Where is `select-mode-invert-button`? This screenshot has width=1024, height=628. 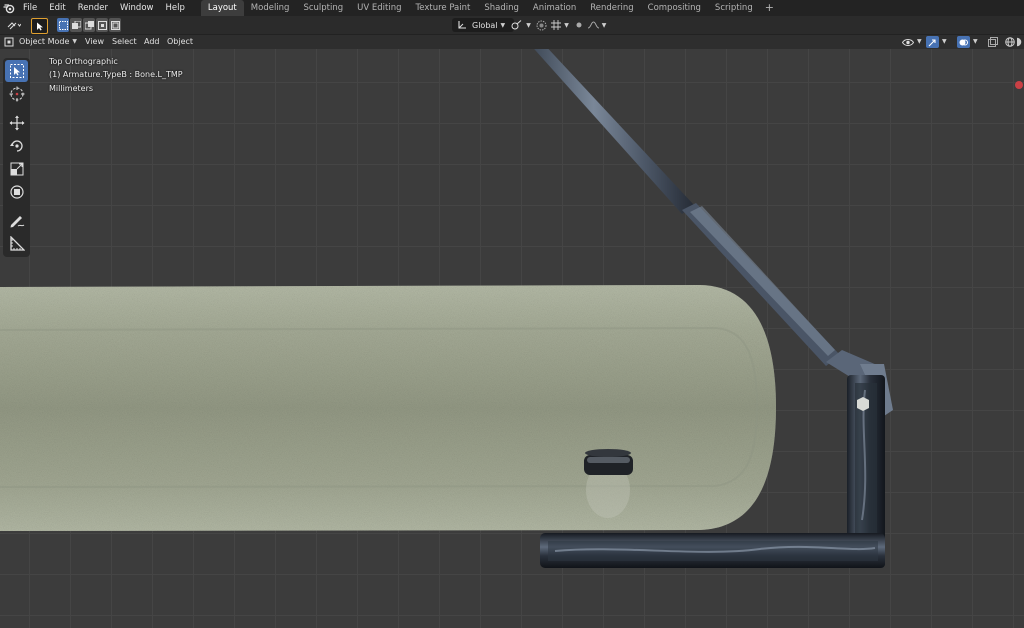
select-mode-invert-button is located at coordinates (102, 25).